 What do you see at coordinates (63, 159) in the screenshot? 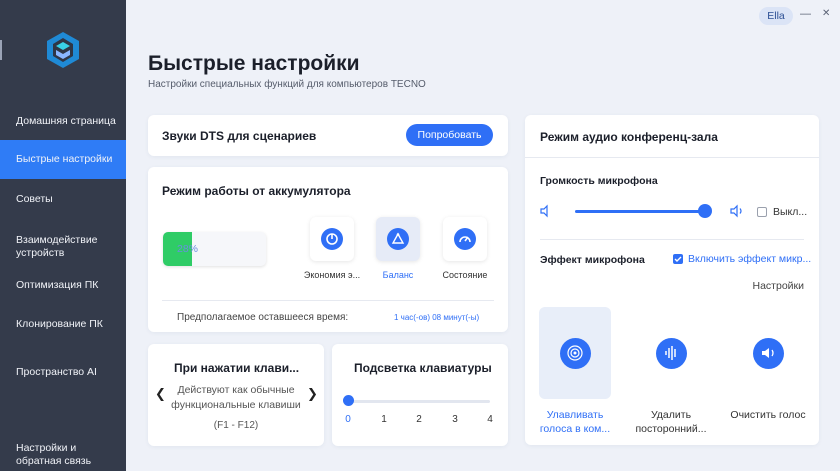
I see `sidebar-item-quick-settings: Быстрые настройки` at bounding box center [63, 159].